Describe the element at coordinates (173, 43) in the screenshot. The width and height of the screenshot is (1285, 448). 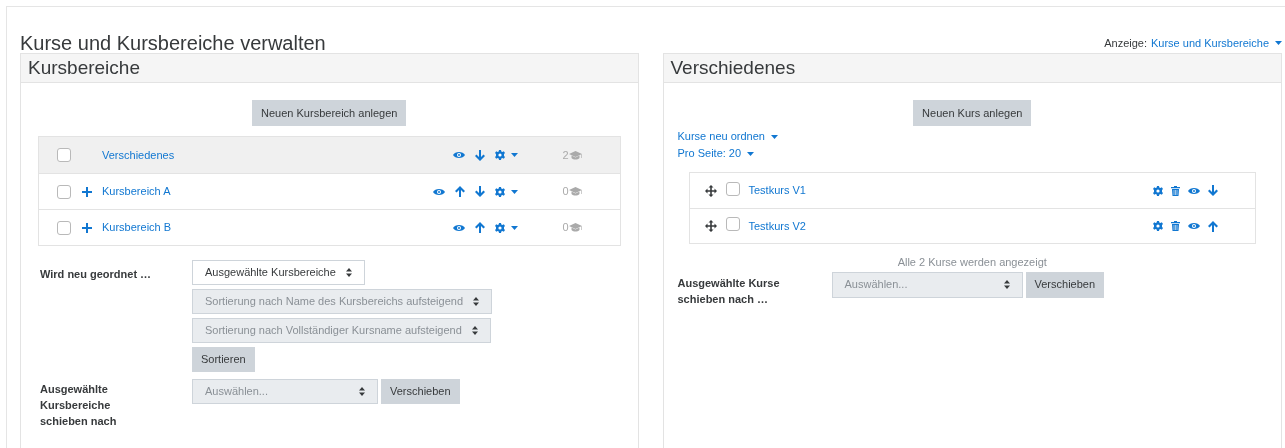
I see `page-title: Kurse und Kursbereiche verwalten` at that location.